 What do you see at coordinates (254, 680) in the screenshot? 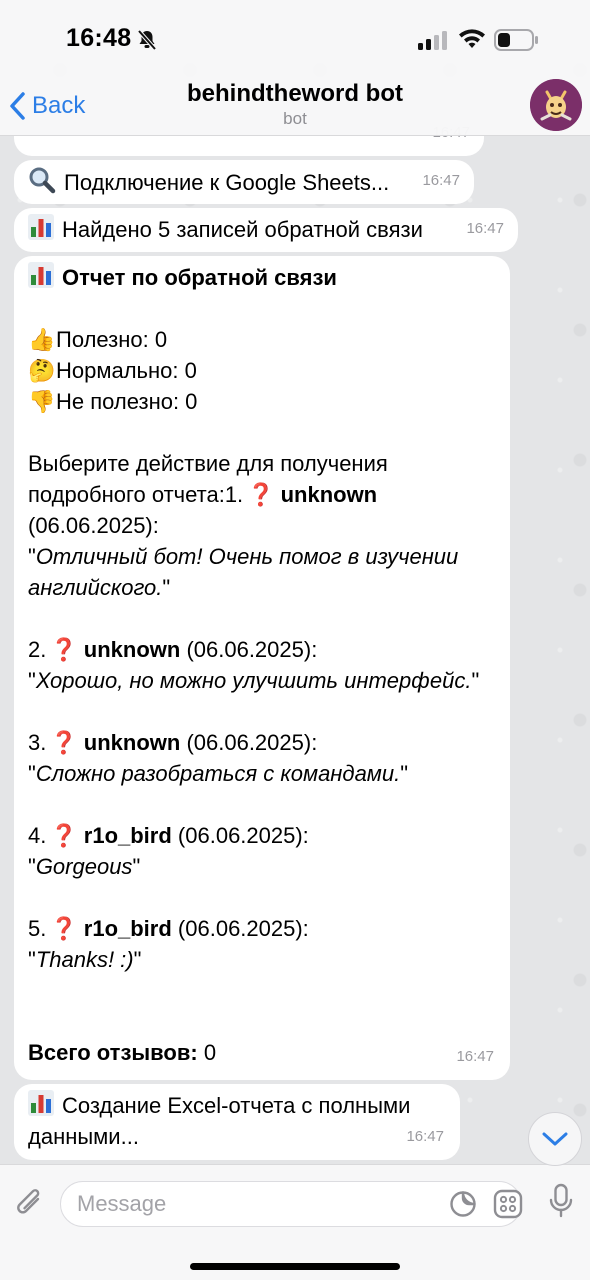
I see `entry-2-quote: "Хорошо, но можно улучшить интерфейс."` at bounding box center [254, 680].